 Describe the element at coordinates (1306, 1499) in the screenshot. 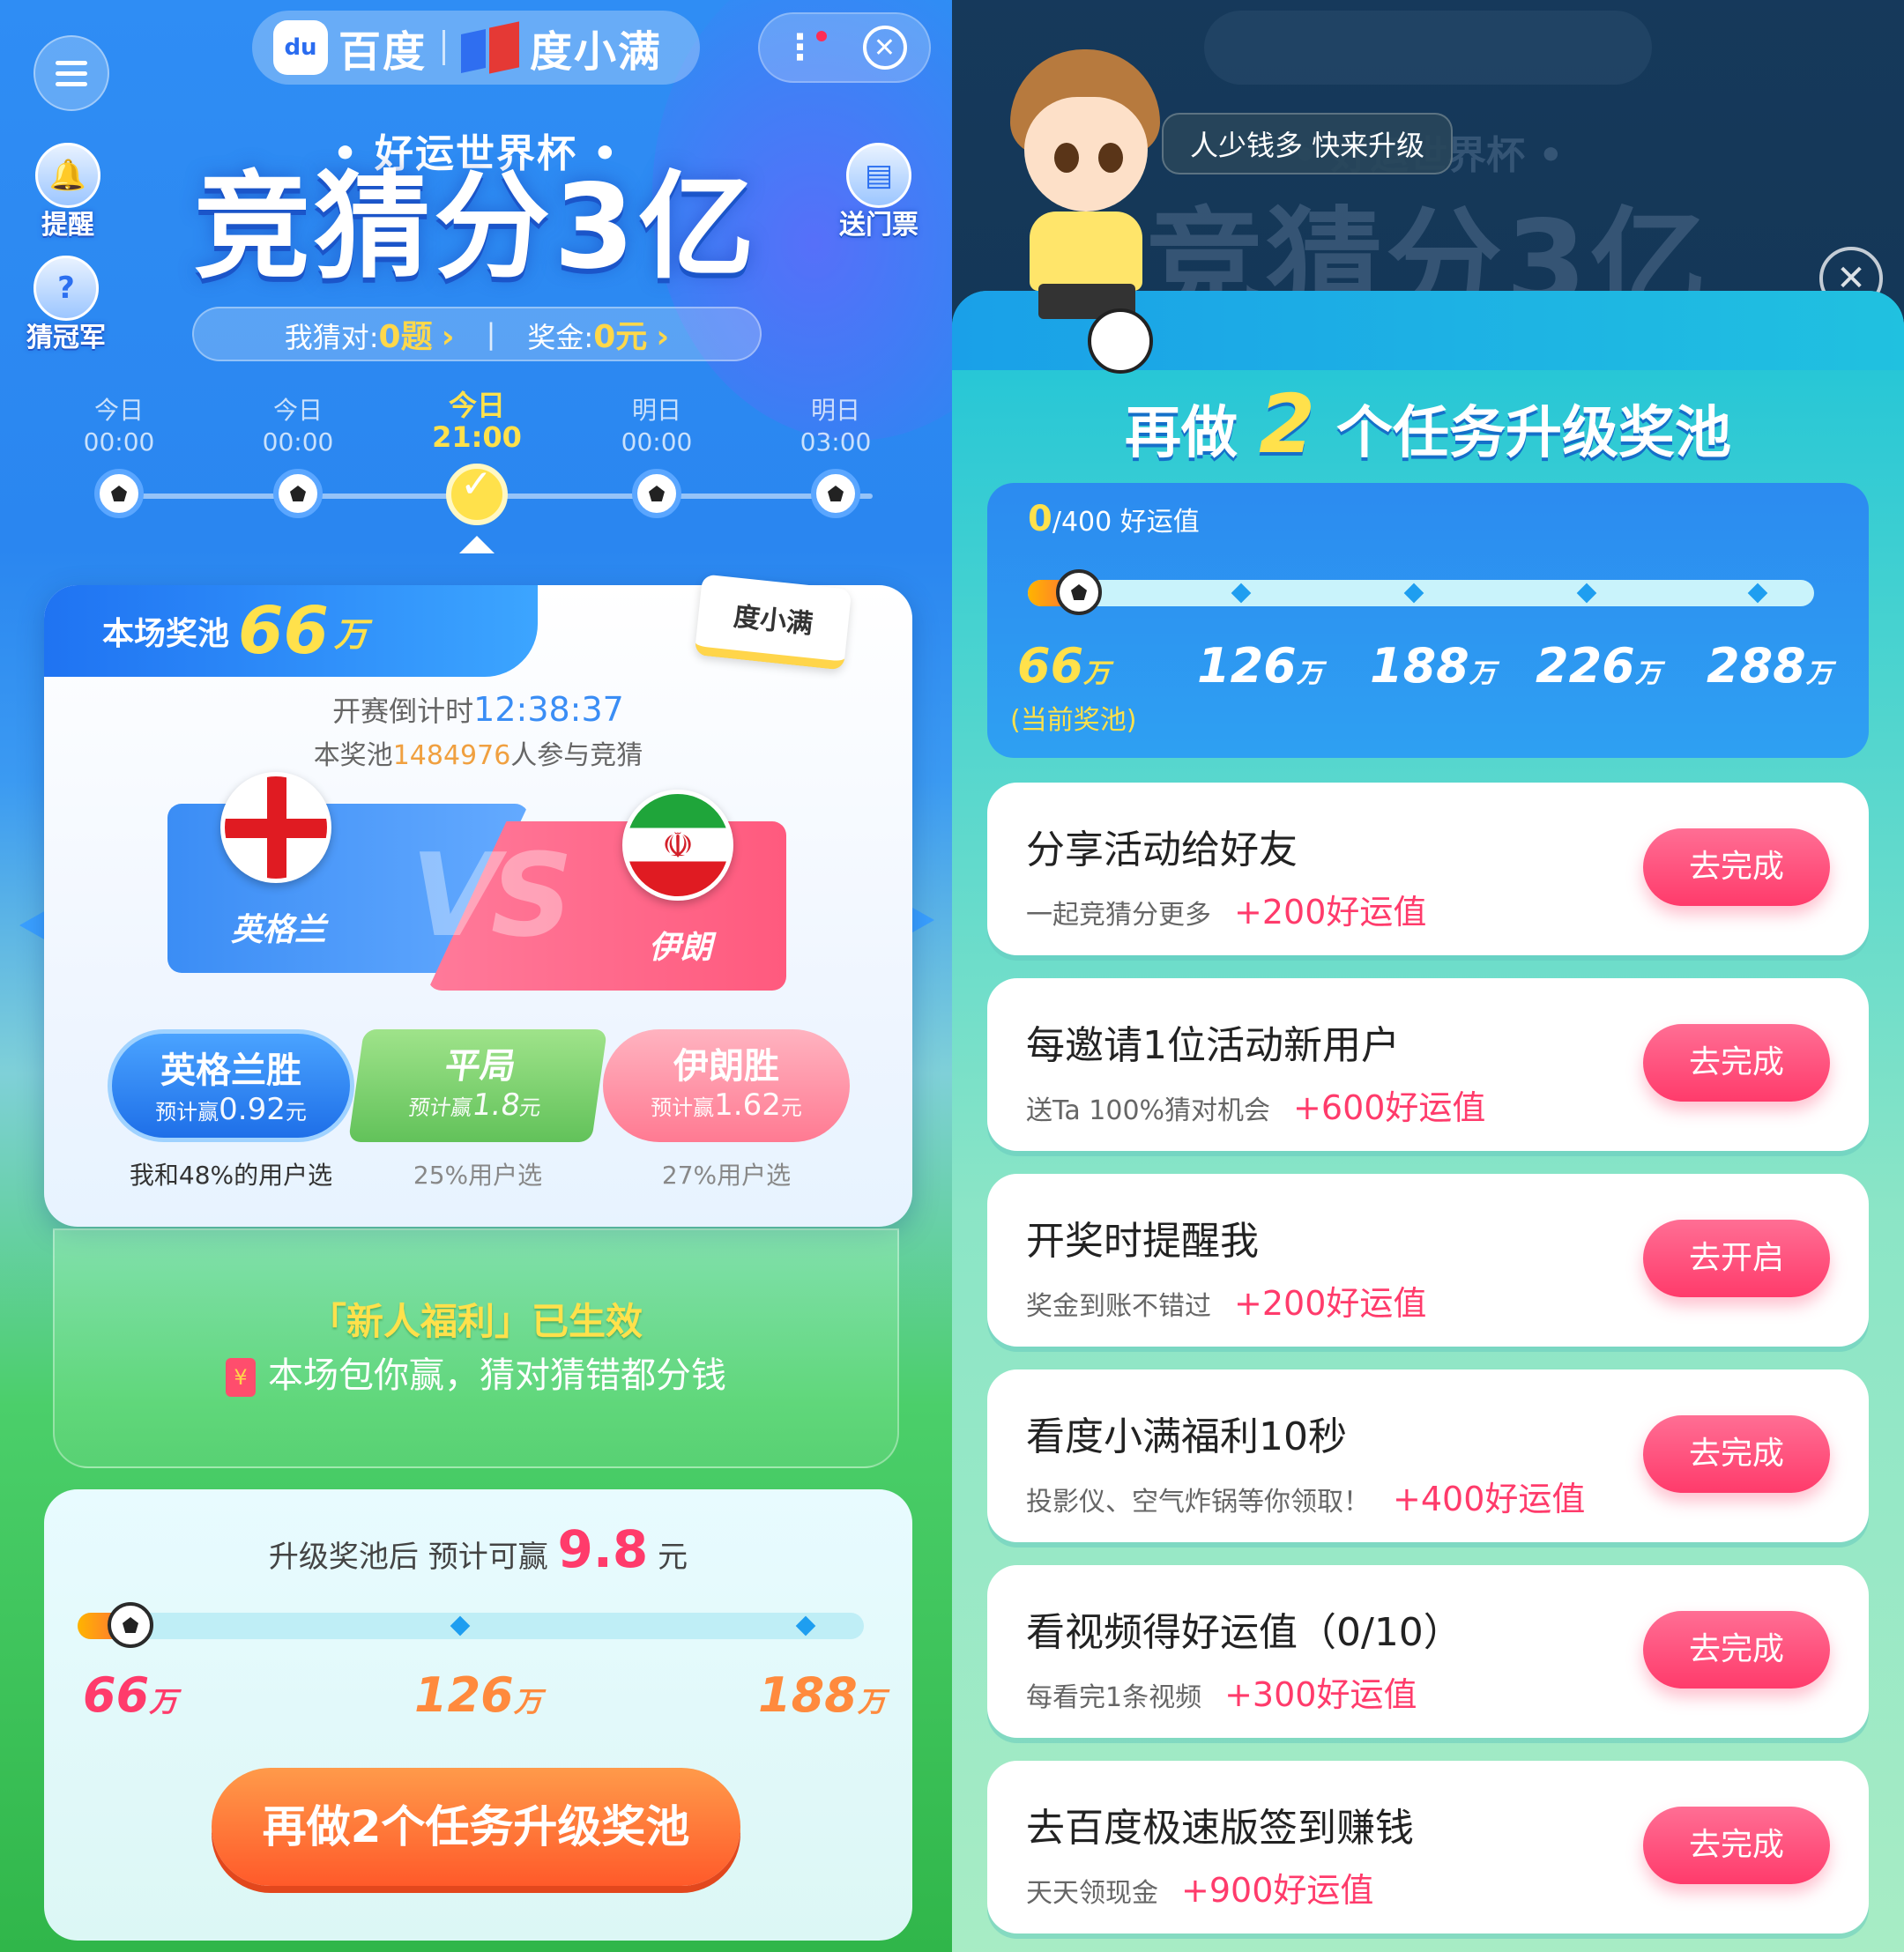

I see `task-desc: 投影仪、空气炸锅等你领取！ +400好运值` at that location.